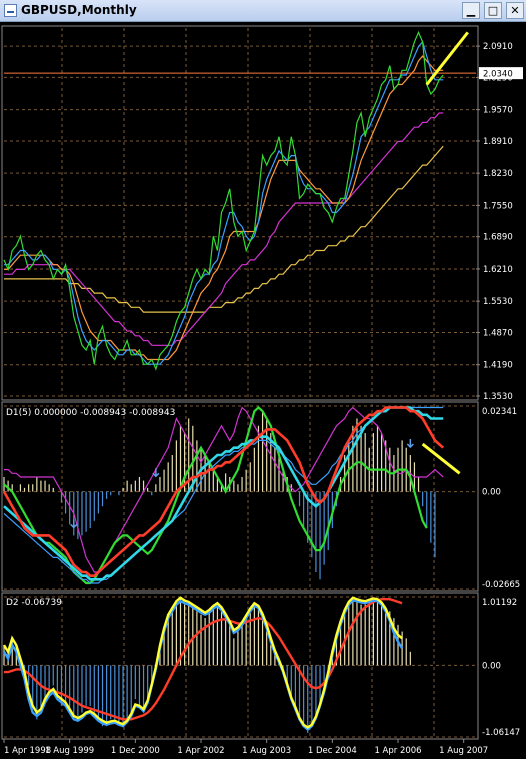  I want to click on d1-tick-label-2: -0.02665, so click(501, 585).